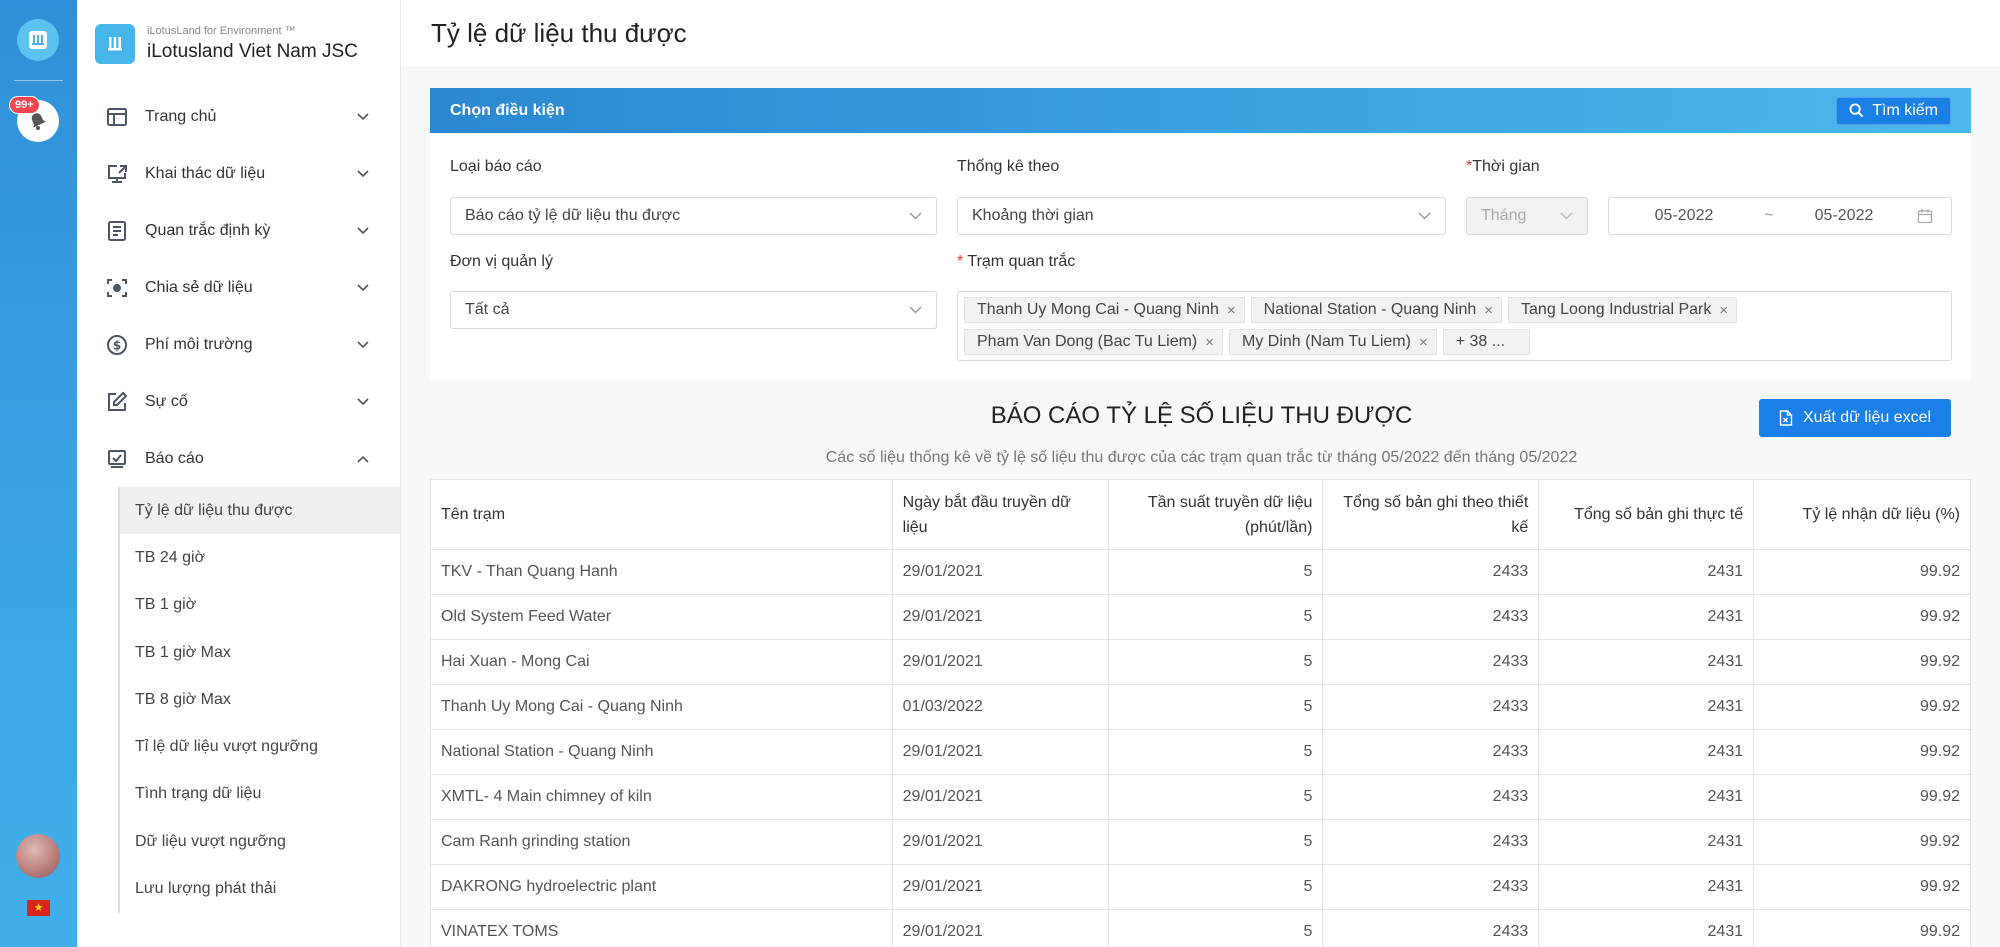  I want to click on submenu-item-avg-1h: TB 1 giờ, so click(260, 605).